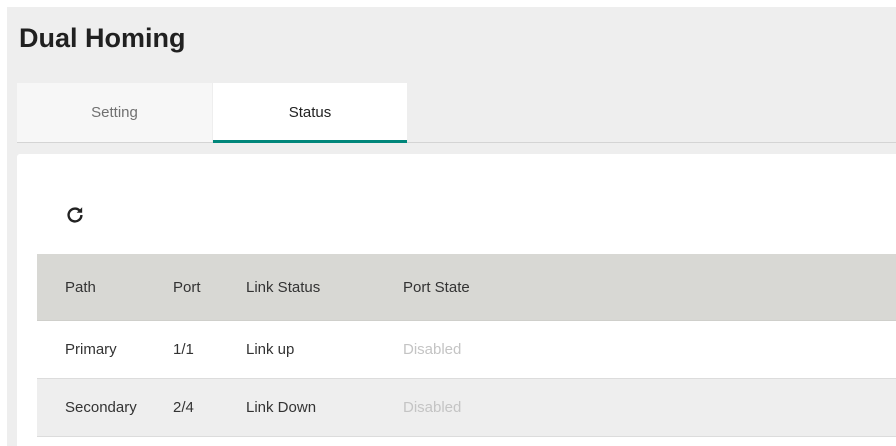  Describe the element at coordinates (80, 287) in the screenshot. I see `column-header-path: Path` at that location.